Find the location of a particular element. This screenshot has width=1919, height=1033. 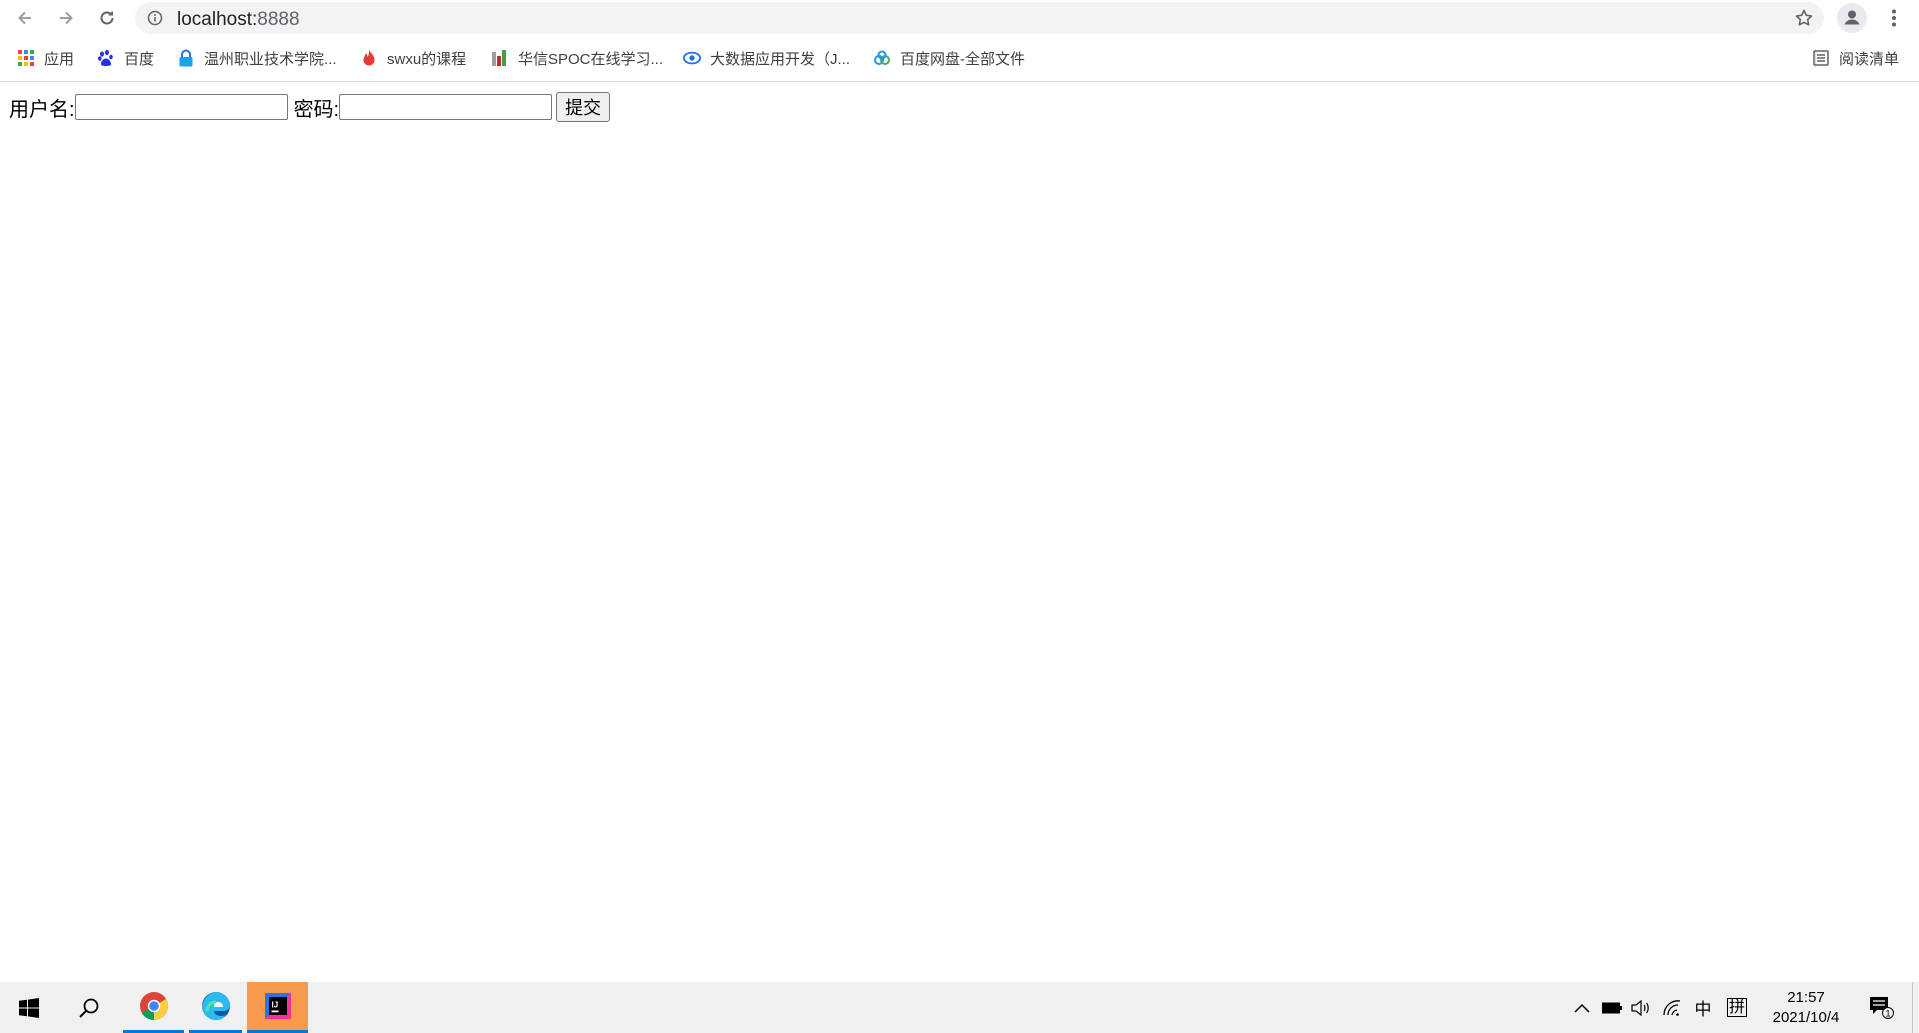

search-button is located at coordinates (89, 1007).